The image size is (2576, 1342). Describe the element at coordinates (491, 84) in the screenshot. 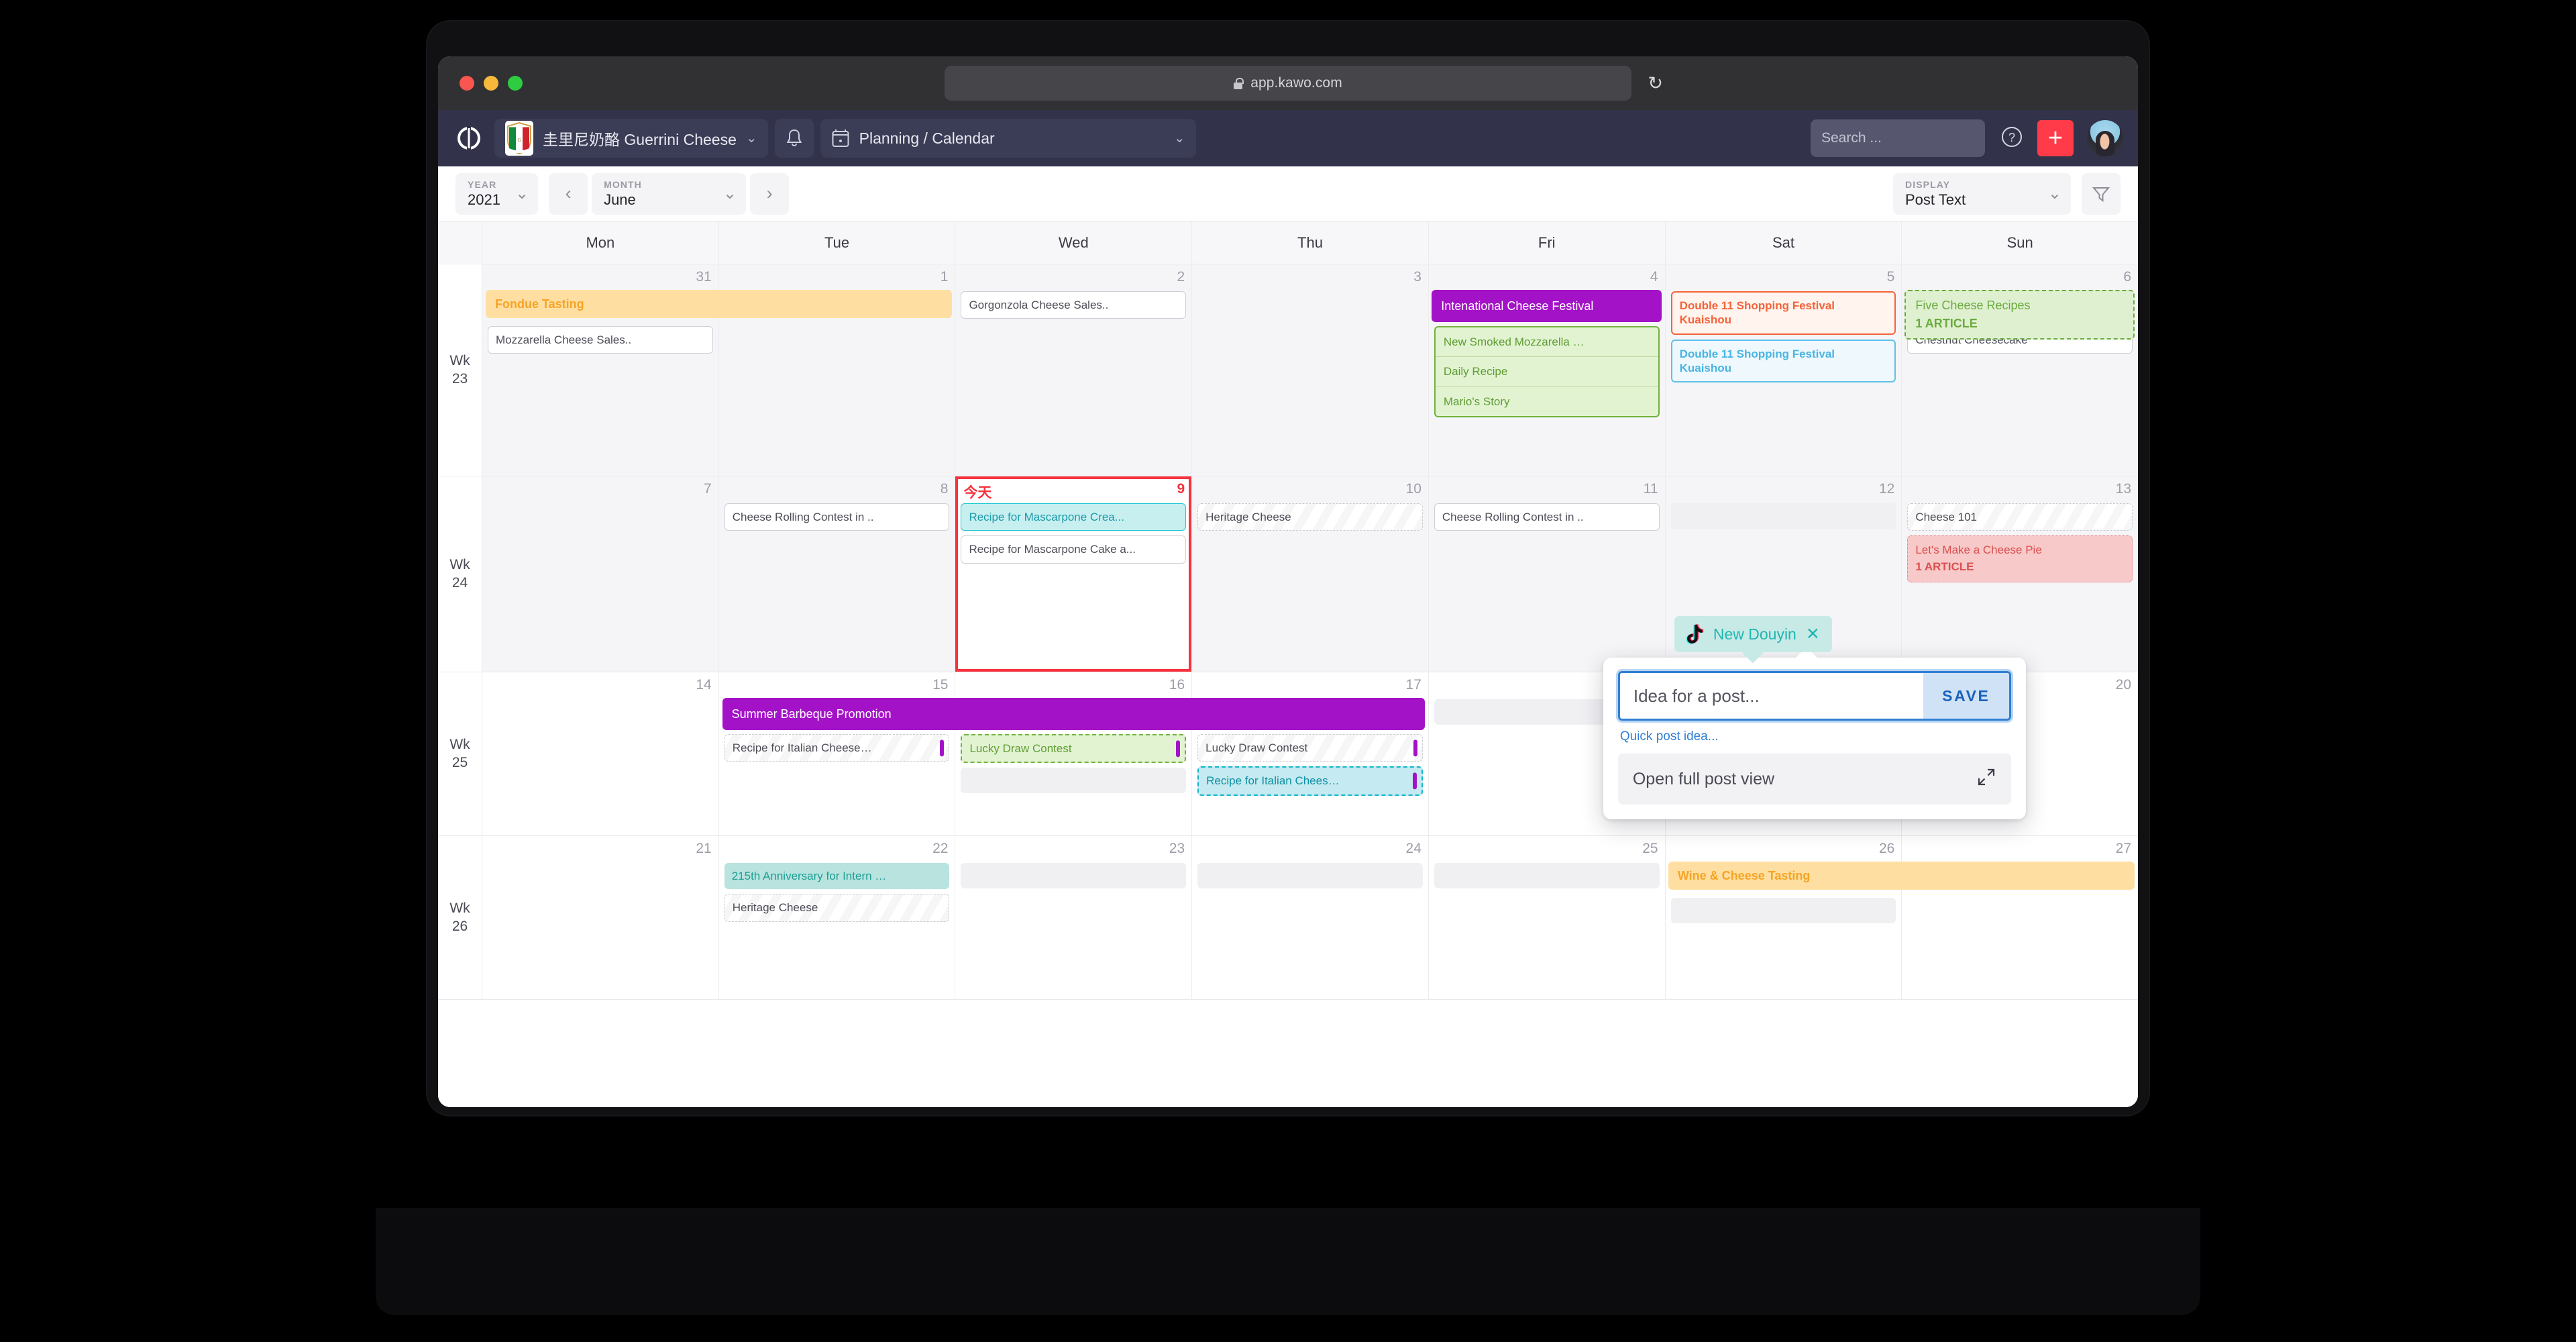

I see `minimize-window-button` at that location.